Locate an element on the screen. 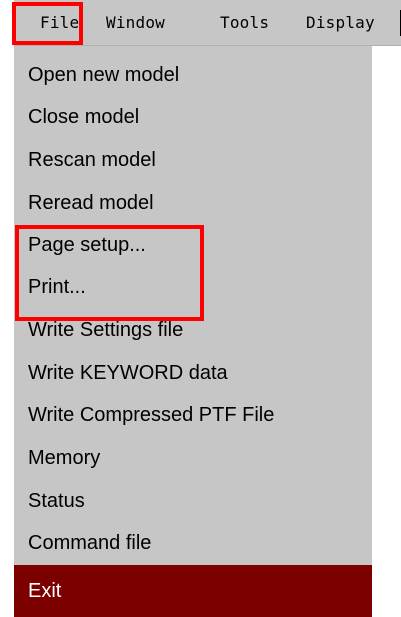 The image size is (401, 617). menu-item-open-new-model: Open new model is located at coordinates (193, 75).